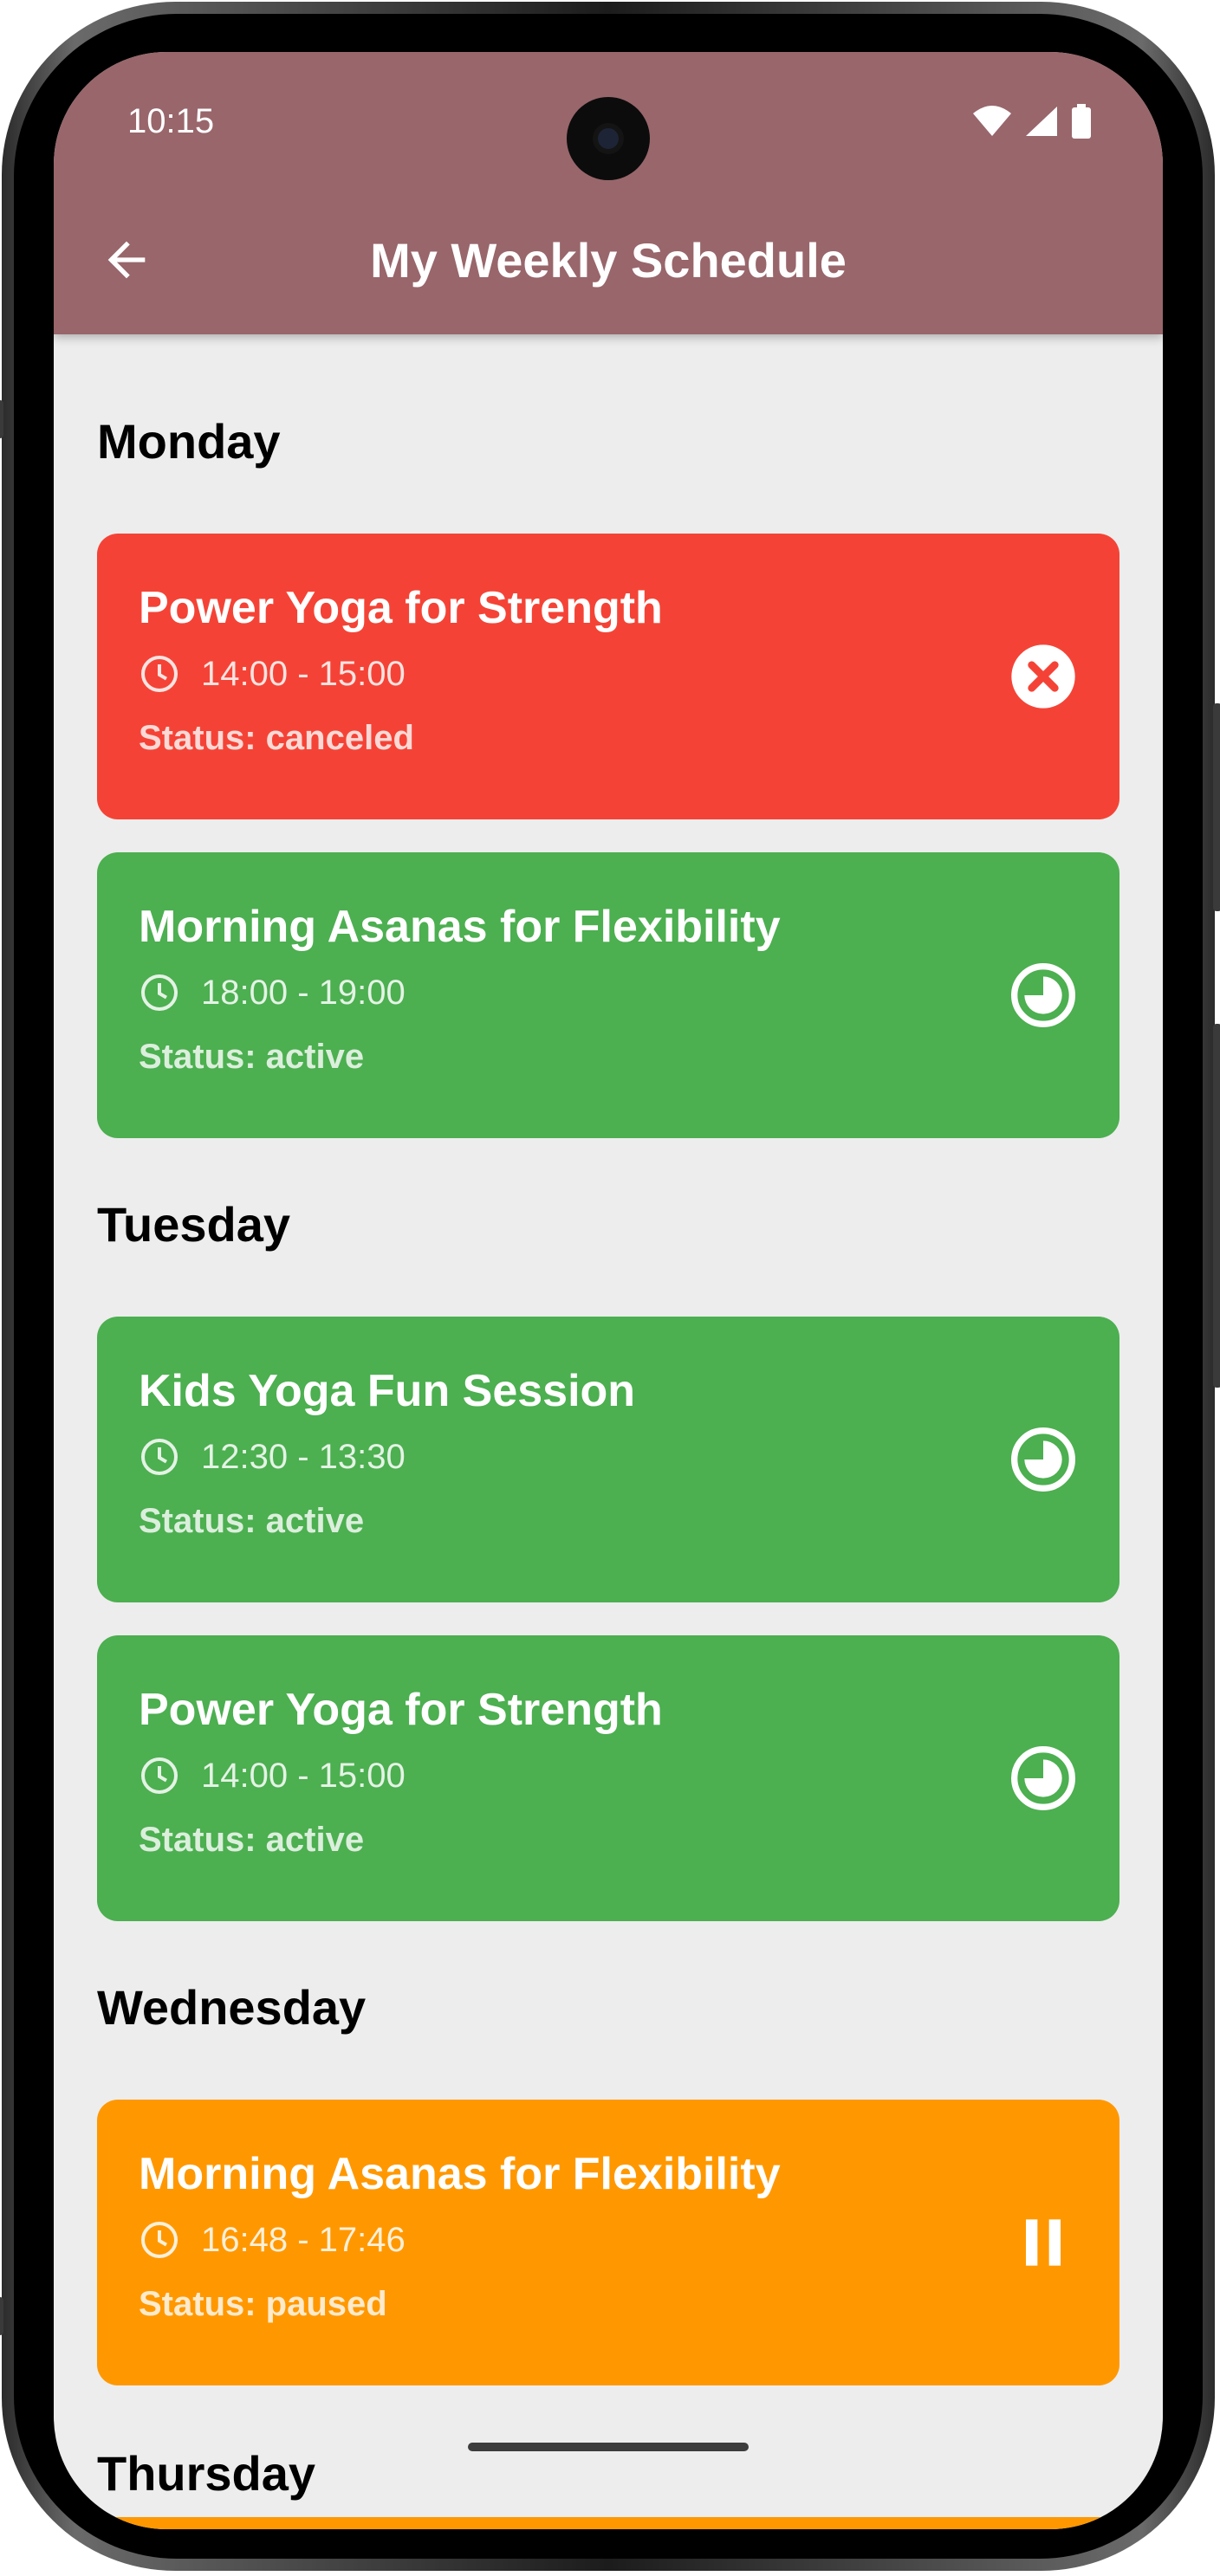  What do you see at coordinates (304, 1456) in the screenshot?
I see `session-time: 12:30 - 13:30` at bounding box center [304, 1456].